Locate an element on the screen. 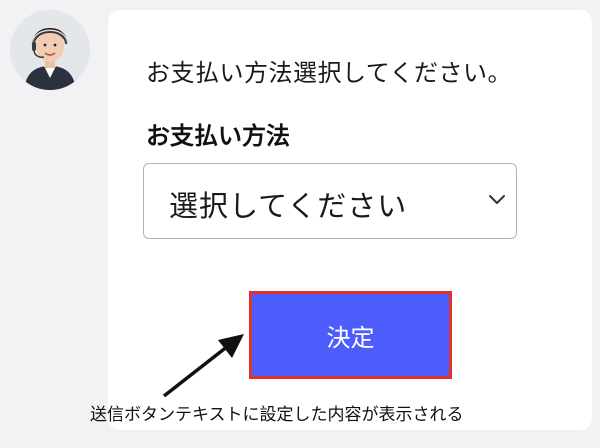 The width and height of the screenshot is (600, 448). payment-method-label: お支払い方法 is located at coordinates (218, 136).